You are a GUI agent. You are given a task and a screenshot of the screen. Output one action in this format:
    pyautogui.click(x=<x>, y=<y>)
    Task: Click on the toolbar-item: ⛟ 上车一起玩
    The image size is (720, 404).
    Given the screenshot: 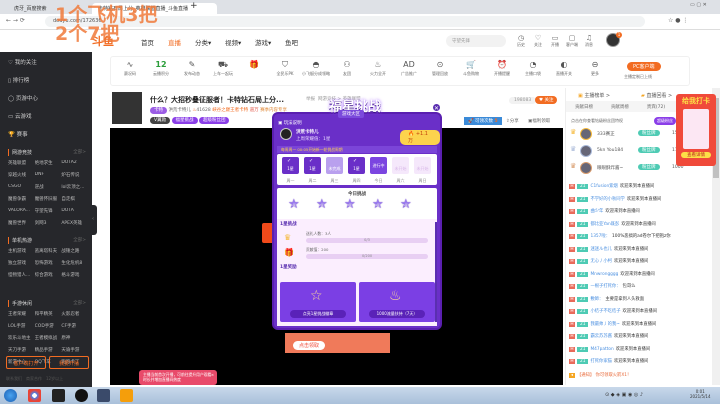 What is the action you would take?
    pyautogui.click(x=223, y=68)
    